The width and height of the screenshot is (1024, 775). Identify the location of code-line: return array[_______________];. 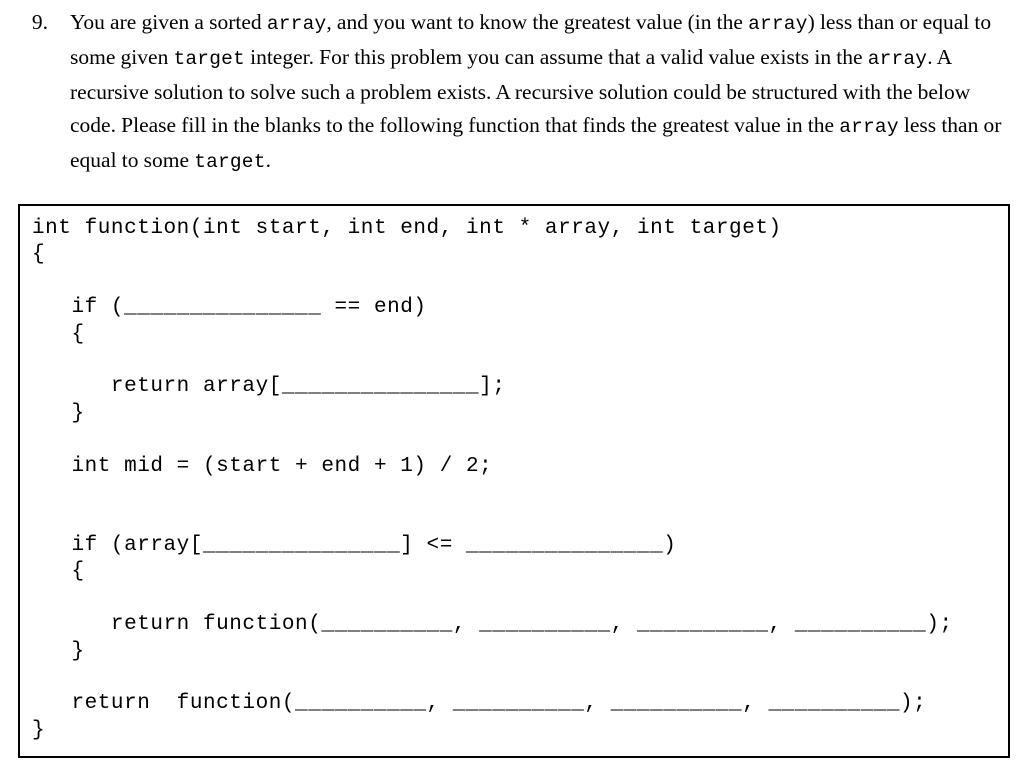
(269, 387).